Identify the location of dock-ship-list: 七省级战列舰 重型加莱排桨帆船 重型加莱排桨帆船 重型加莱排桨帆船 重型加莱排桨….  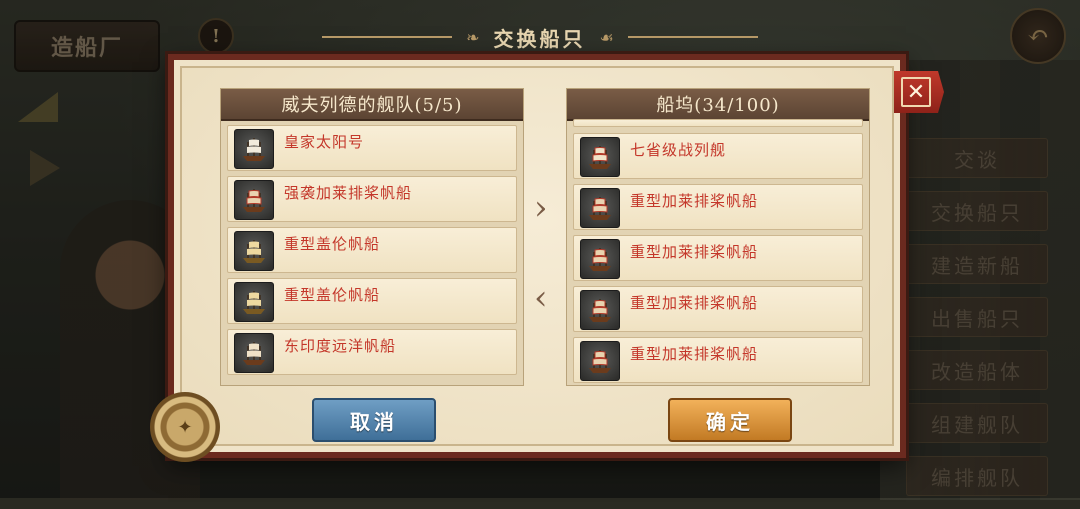
(718, 252).